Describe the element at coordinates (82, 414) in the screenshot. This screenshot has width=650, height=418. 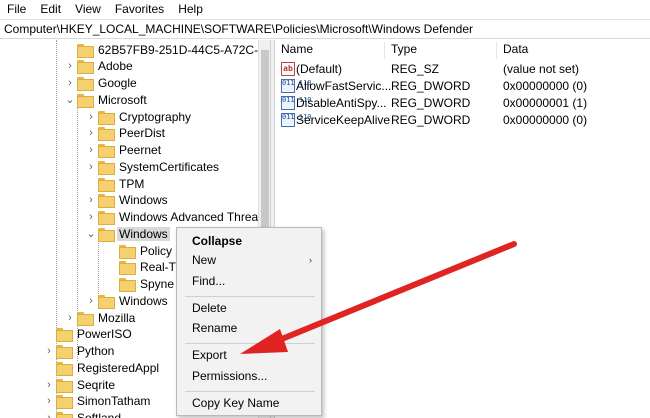
I see `tree-item: › Softland` at that location.